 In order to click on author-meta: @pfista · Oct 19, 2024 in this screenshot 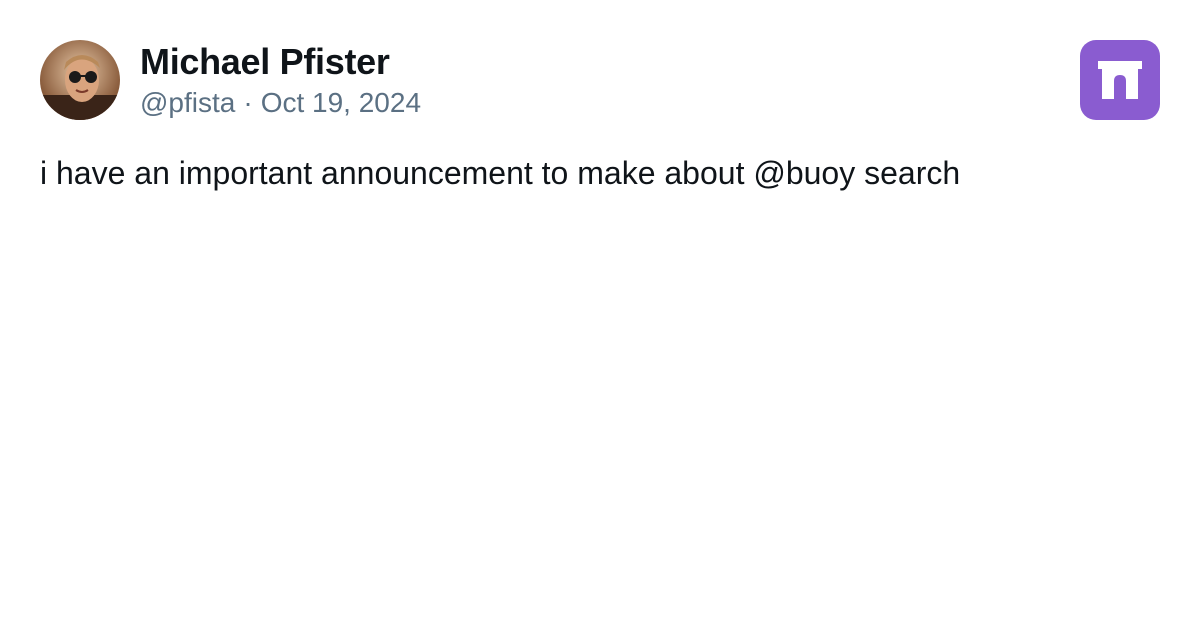, I will do `click(280, 103)`.